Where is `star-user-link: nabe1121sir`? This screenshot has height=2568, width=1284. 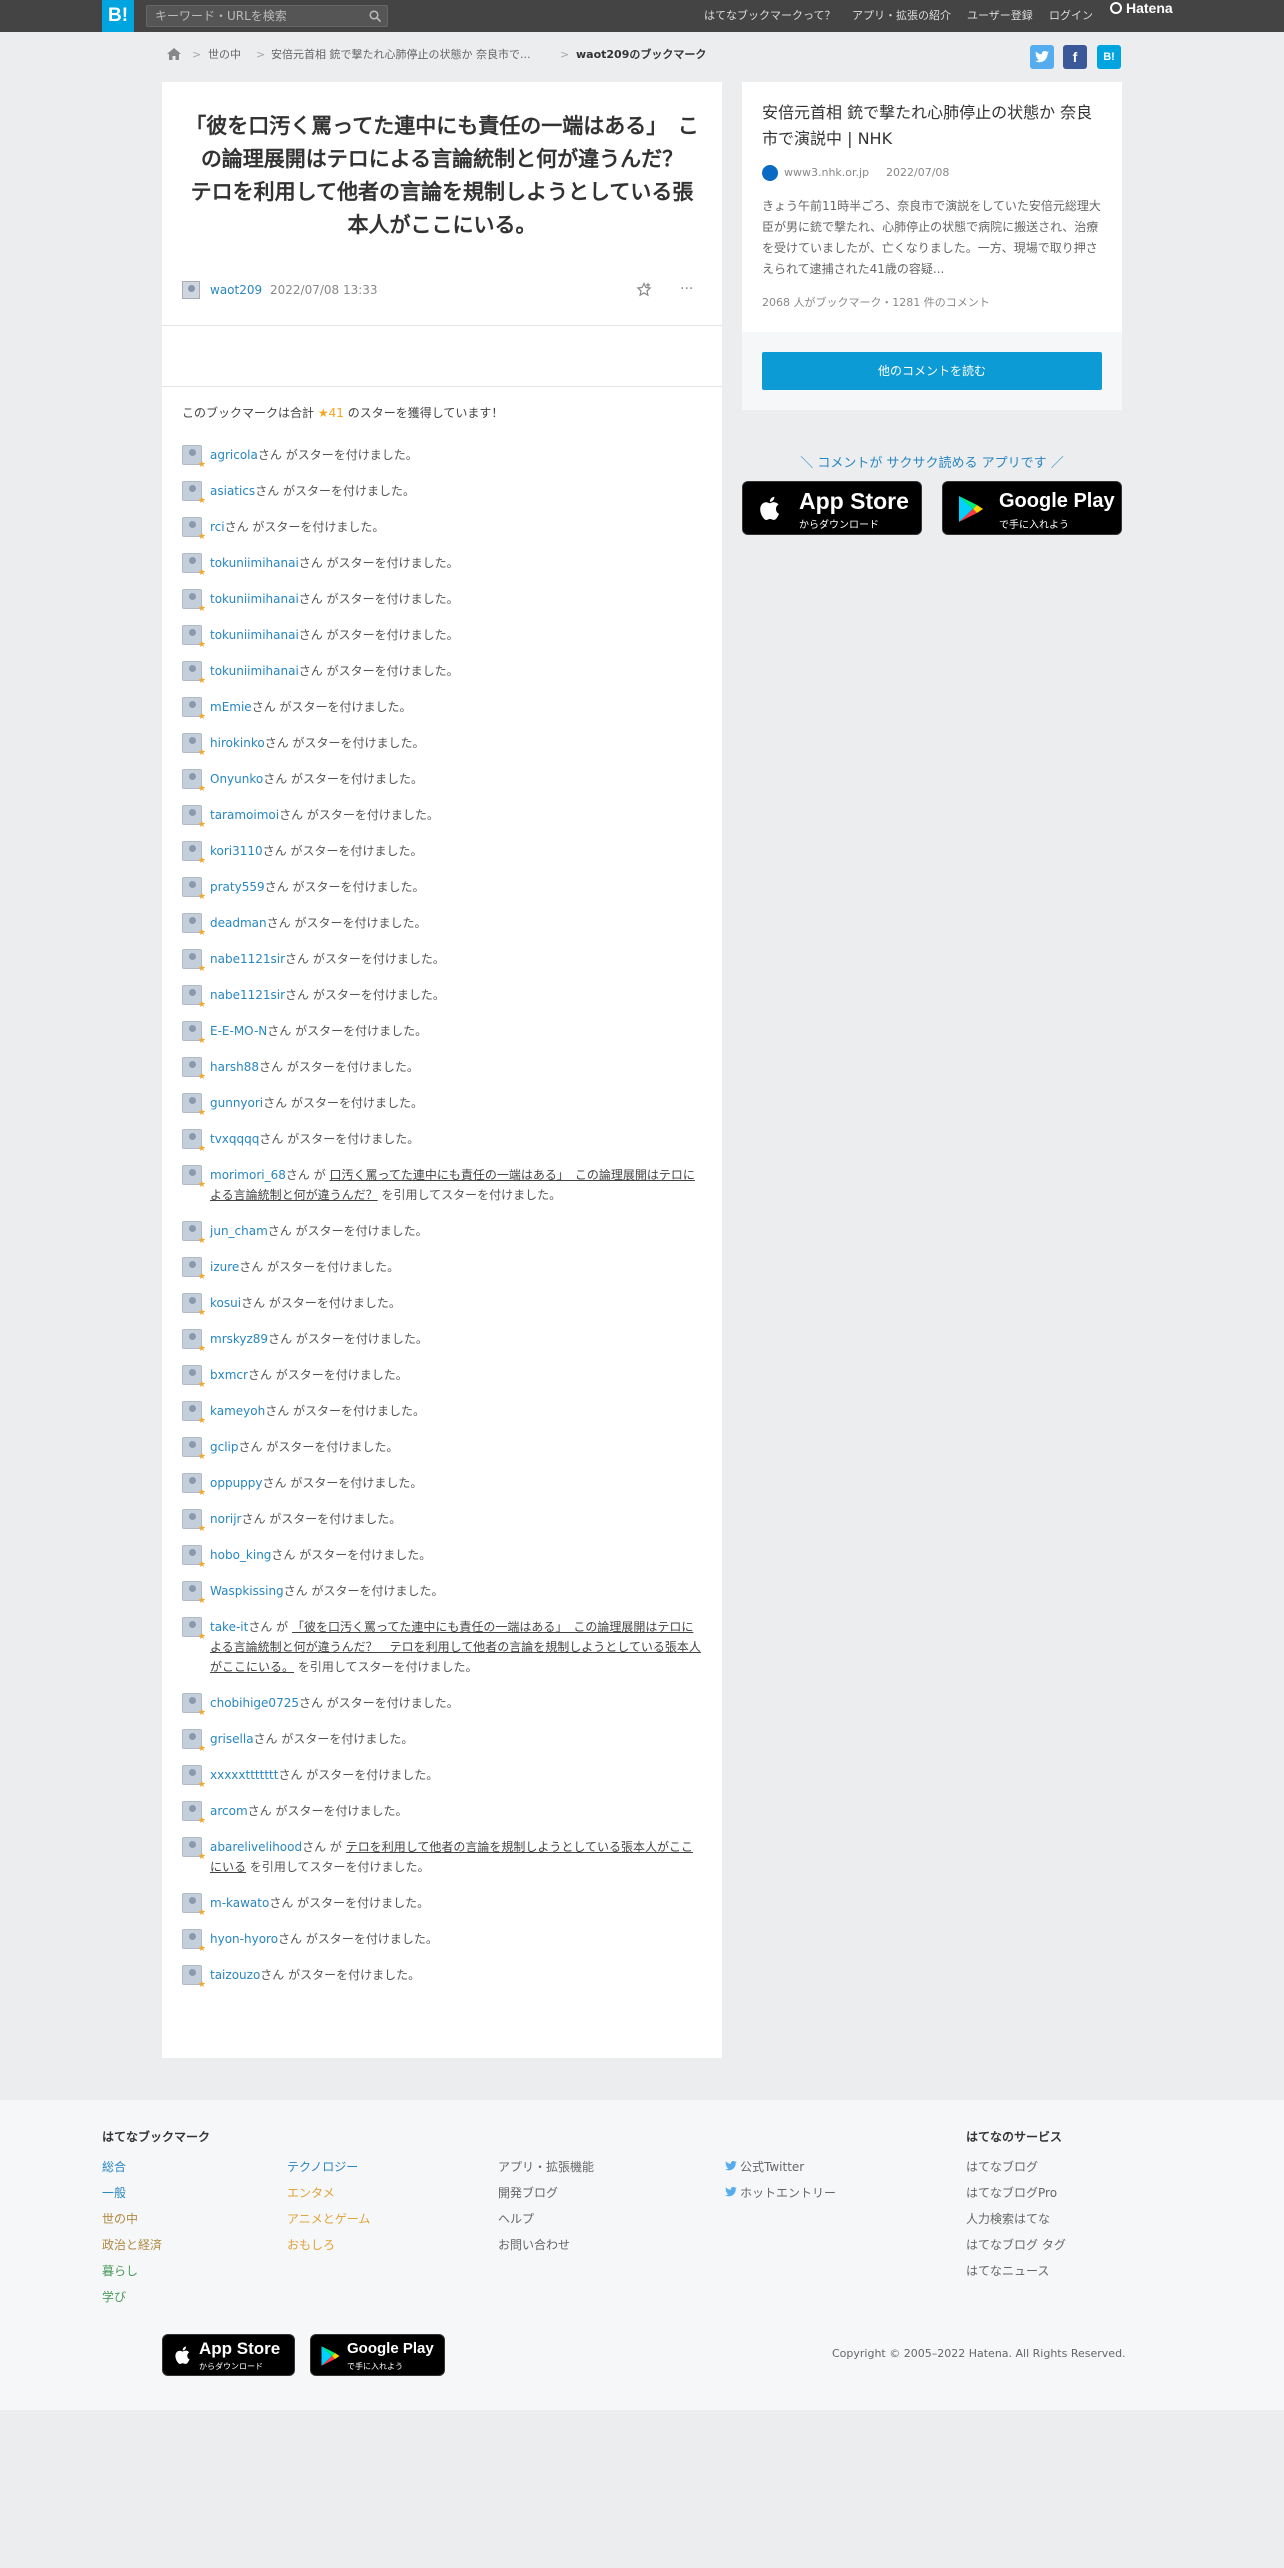 star-user-link: nabe1121sir is located at coordinates (247, 959).